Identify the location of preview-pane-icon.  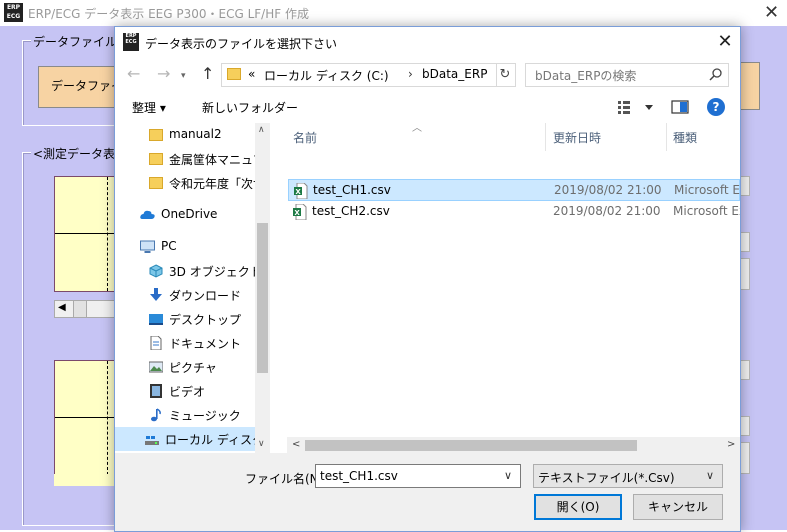
(680, 107).